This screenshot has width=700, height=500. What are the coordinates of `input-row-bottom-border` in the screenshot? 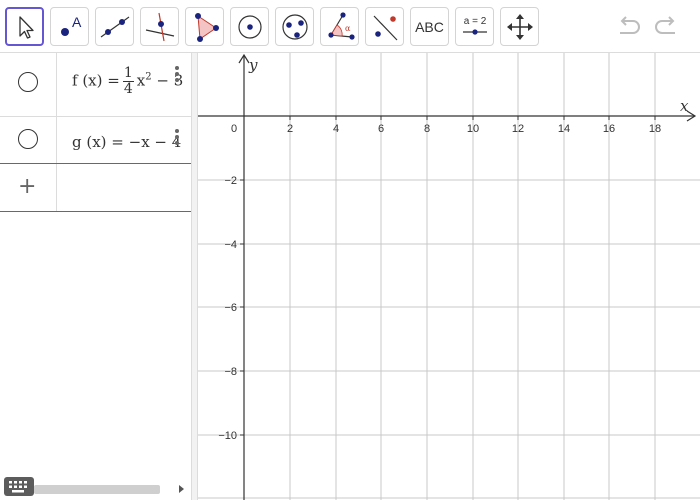 It's located at (95, 211).